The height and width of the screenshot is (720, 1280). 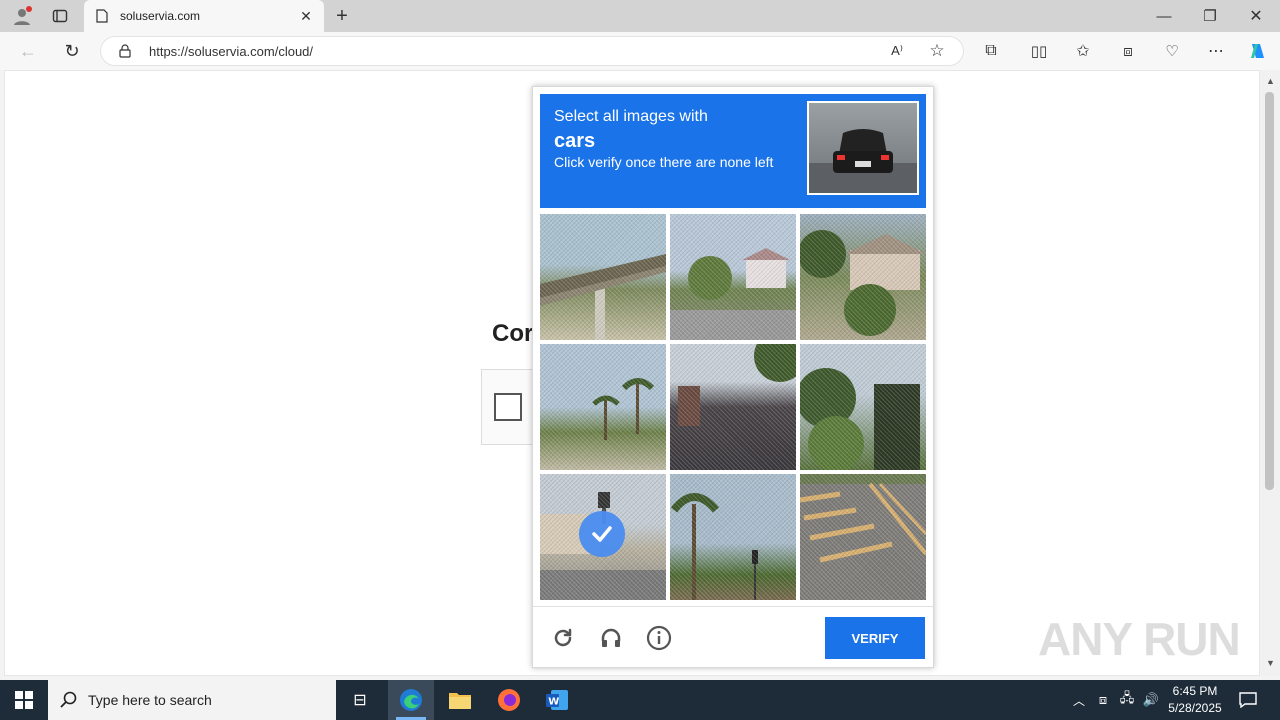 What do you see at coordinates (342, 16) in the screenshot?
I see `new-tab-icon: +` at bounding box center [342, 16].